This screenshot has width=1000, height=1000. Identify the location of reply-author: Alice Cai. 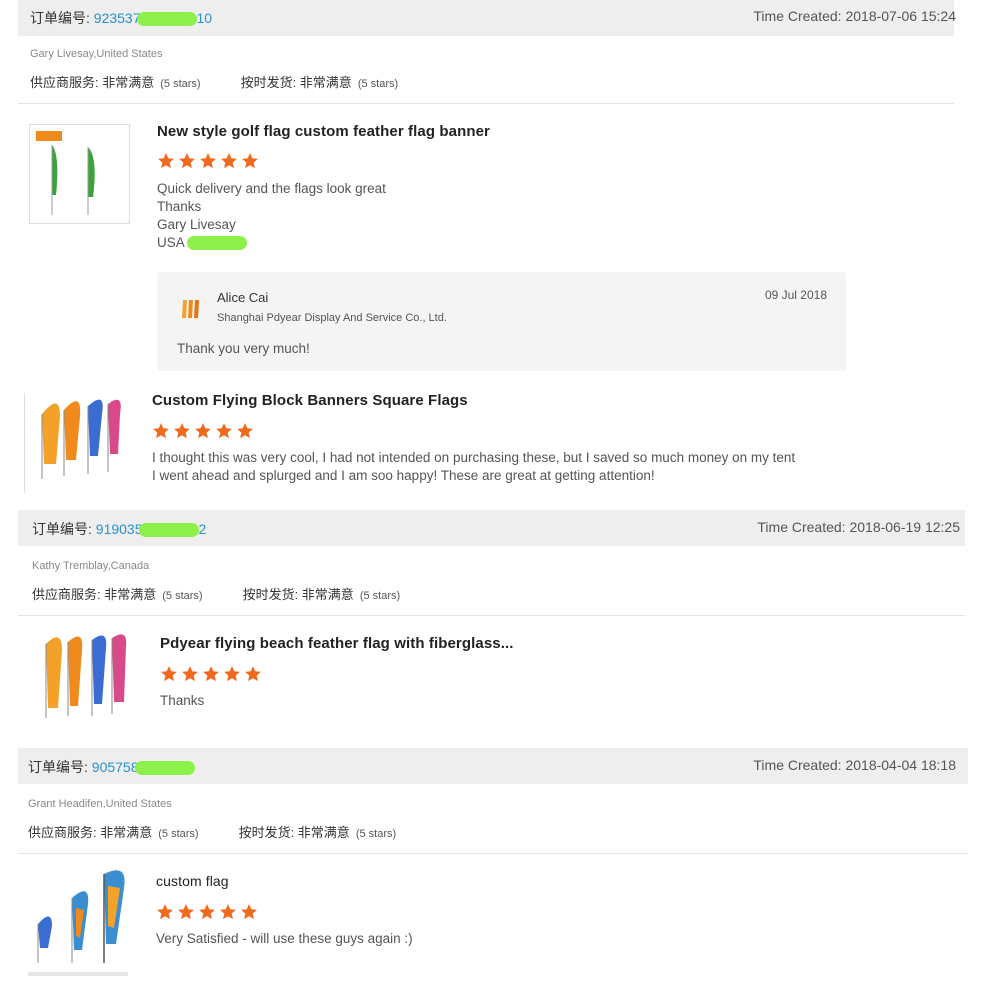
(243, 297).